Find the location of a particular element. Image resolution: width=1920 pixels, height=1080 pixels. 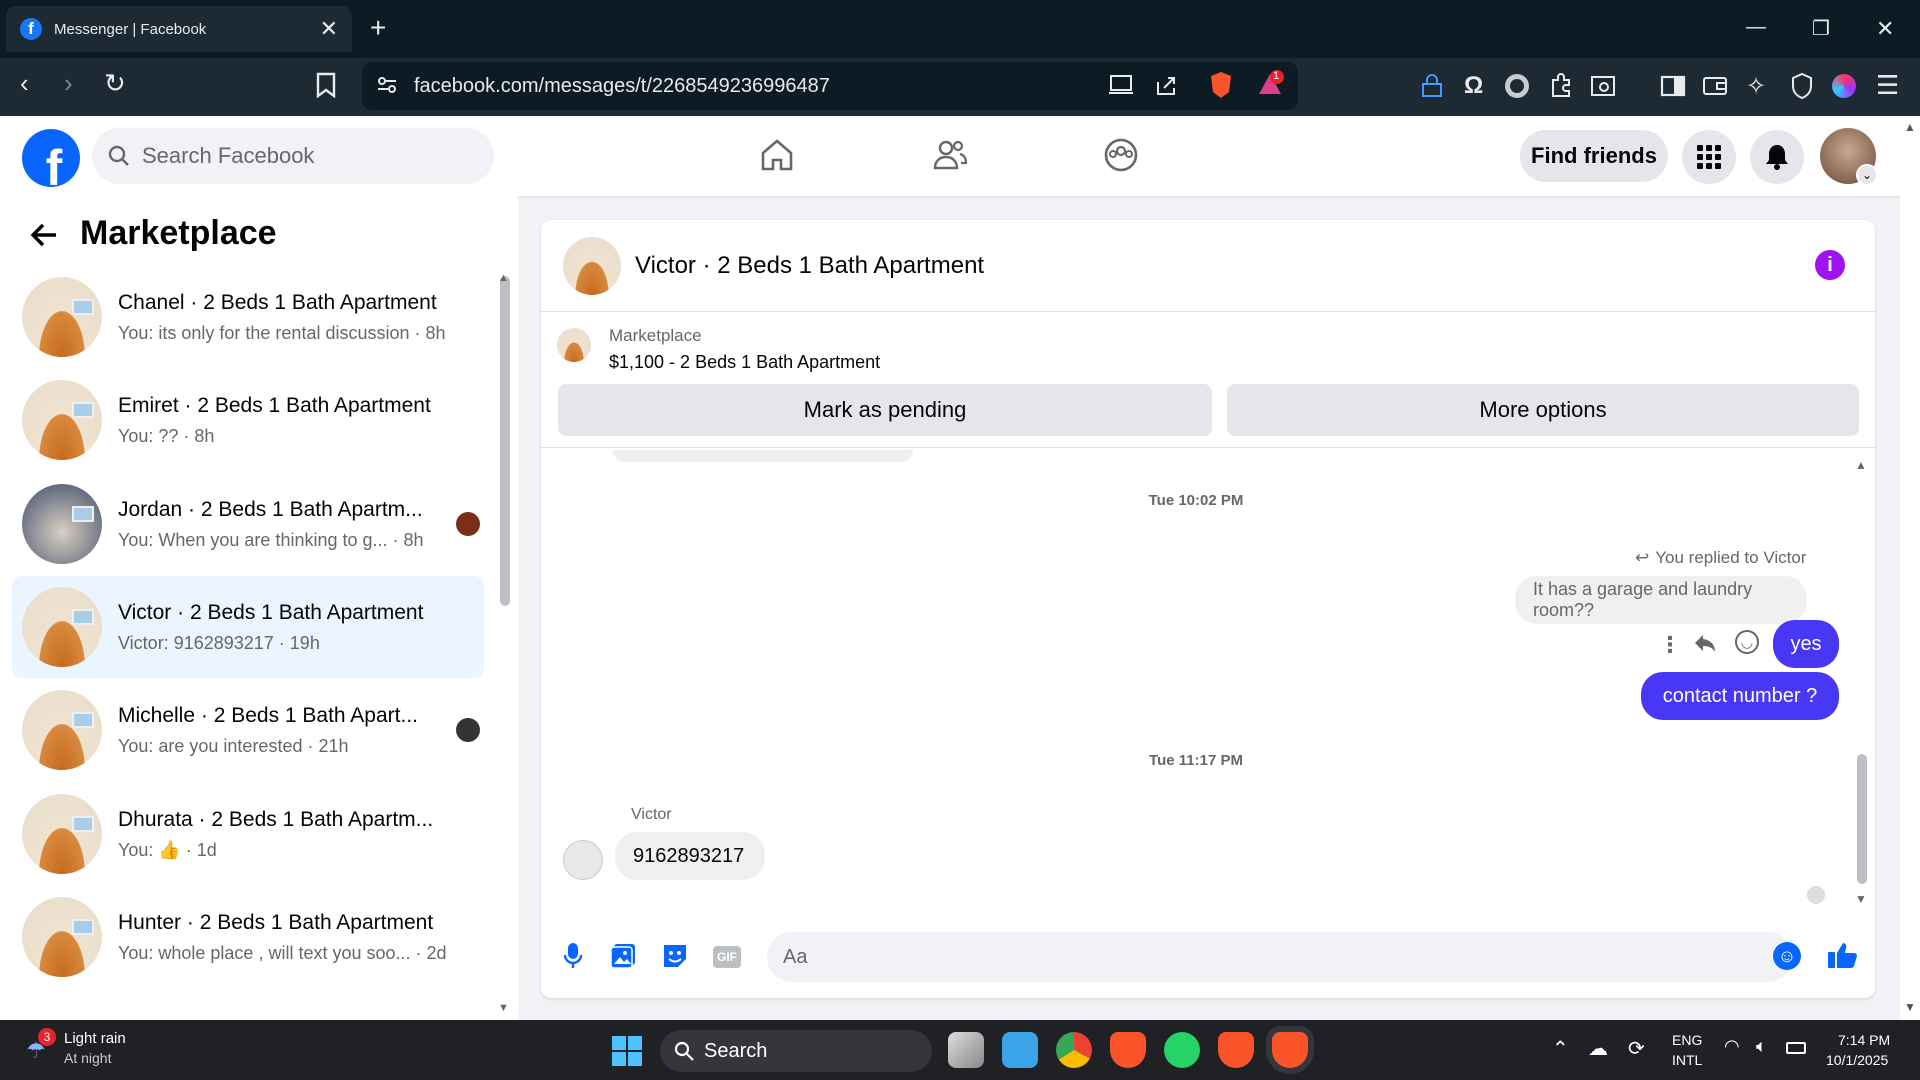

find-friends-button: Find friends is located at coordinates (1594, 156).